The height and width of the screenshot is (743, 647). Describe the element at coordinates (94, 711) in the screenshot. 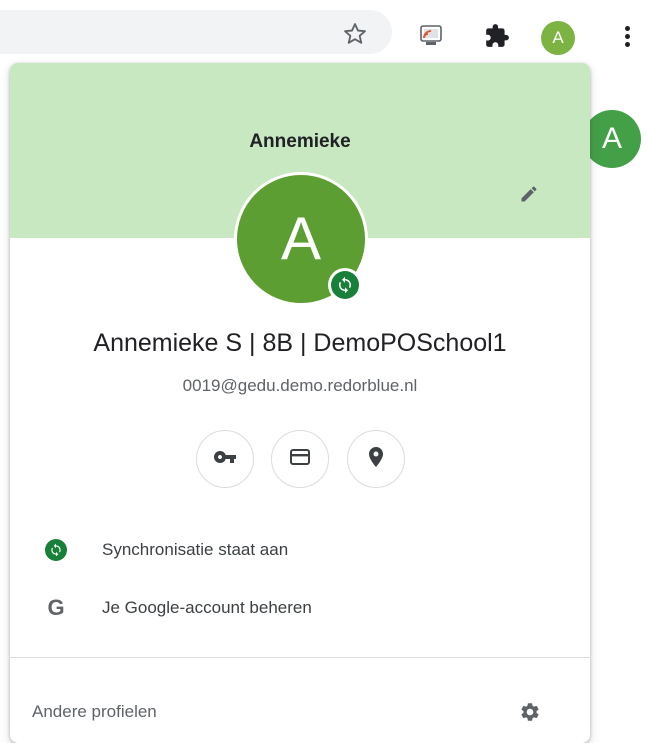

I see `other-profiles-label: Andere profielen` at that location.